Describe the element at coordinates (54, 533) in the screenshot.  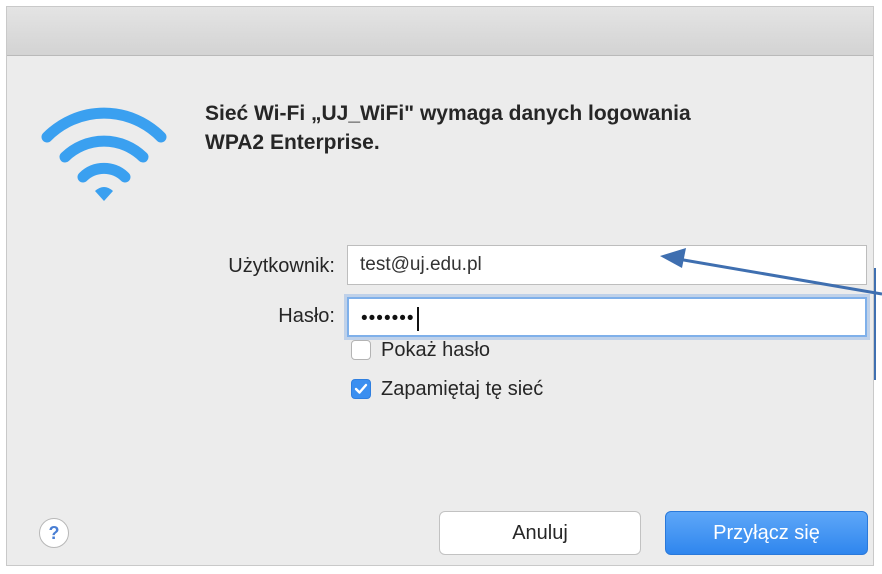
I see `help-button: ?` at that location.